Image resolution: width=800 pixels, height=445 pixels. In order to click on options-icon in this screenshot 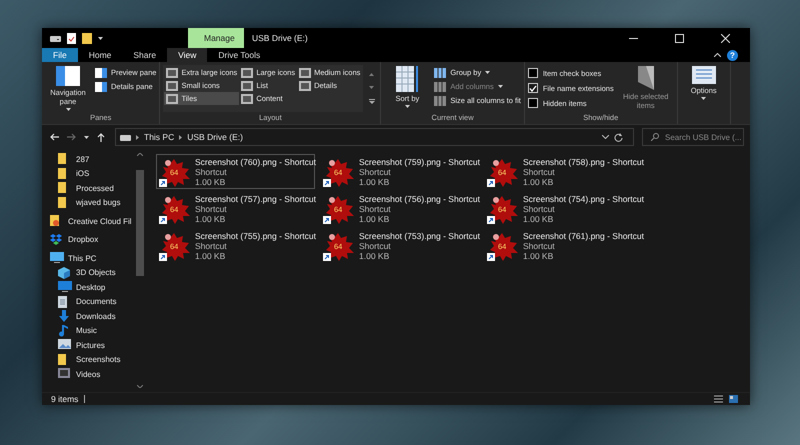, I will do `click(704, 75)`.